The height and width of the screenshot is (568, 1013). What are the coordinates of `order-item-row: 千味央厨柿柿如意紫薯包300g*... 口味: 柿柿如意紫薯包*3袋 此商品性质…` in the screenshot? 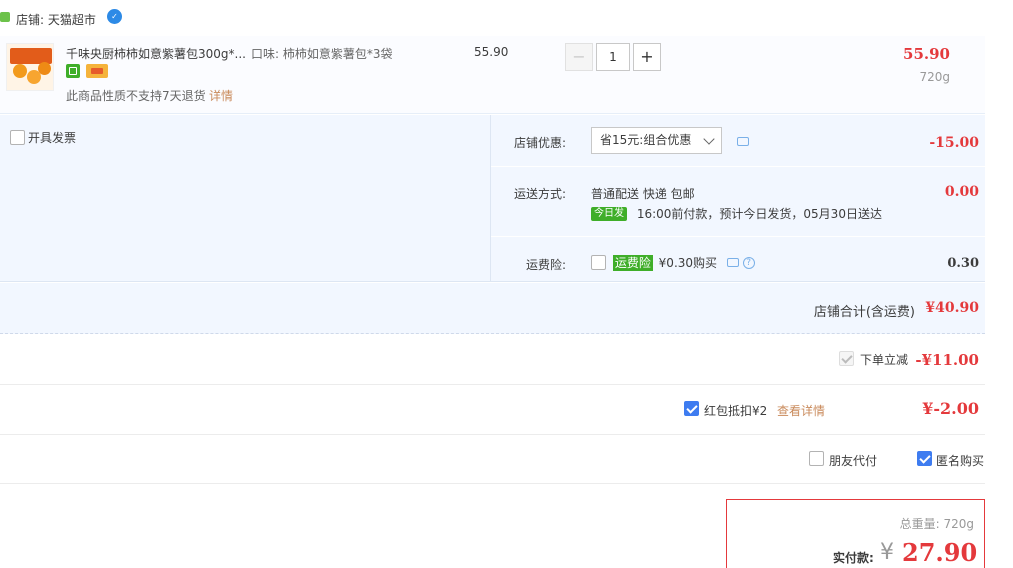 It's located at (492, 75).